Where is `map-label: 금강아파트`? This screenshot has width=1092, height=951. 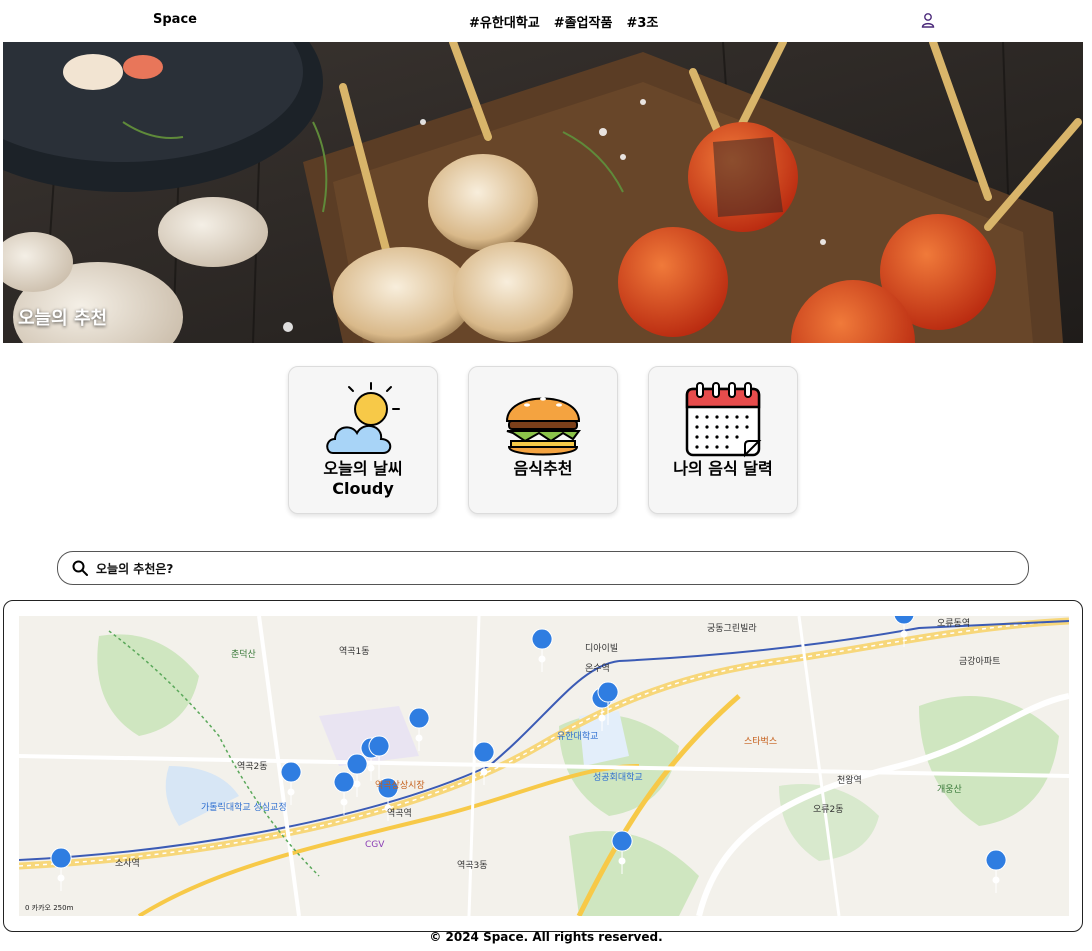 map-label: 금강아파트 is located at coordinates (979, 661).